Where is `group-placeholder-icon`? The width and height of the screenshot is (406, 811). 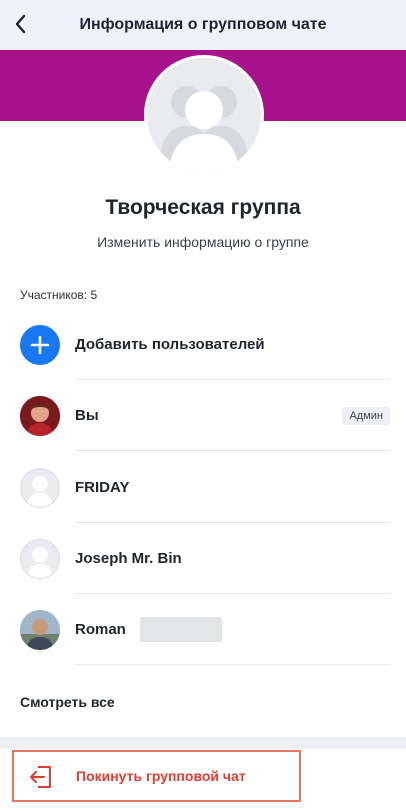 group-placeholder-icon is located at coordinates (204, 129).